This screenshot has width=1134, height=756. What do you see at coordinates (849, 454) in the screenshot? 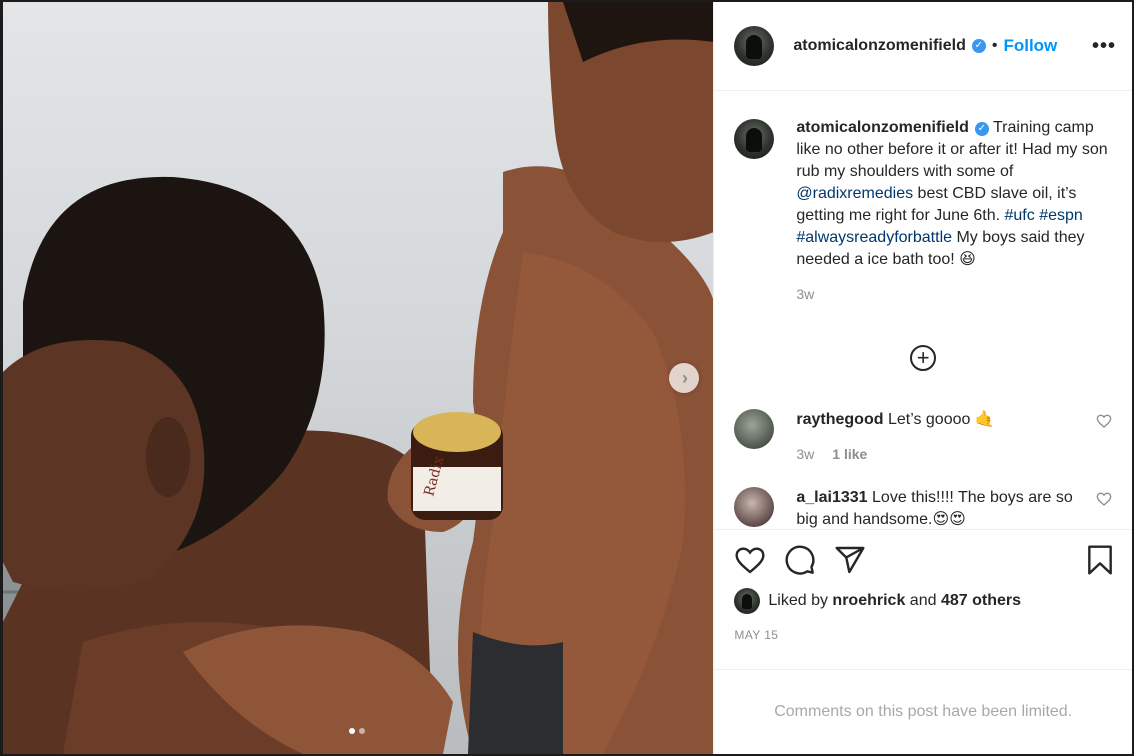
I see `comment-likes: 1 like` at bounding box center [849, 454].